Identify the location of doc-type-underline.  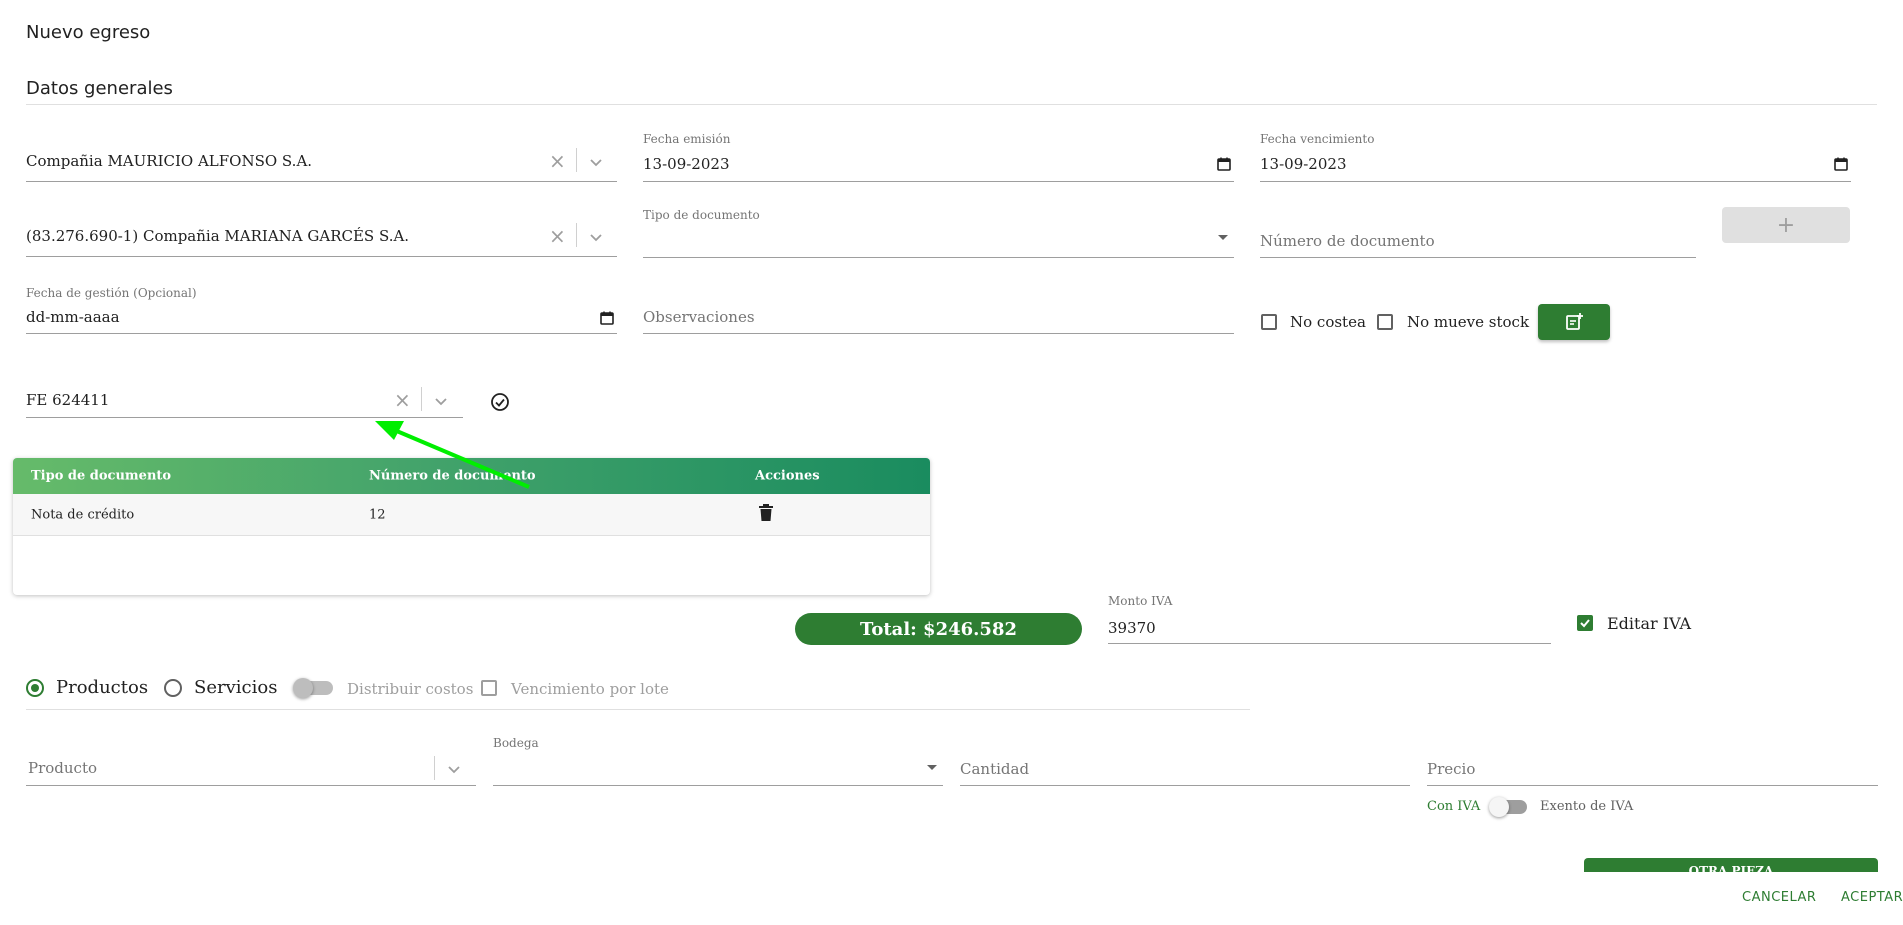
(938, 257).